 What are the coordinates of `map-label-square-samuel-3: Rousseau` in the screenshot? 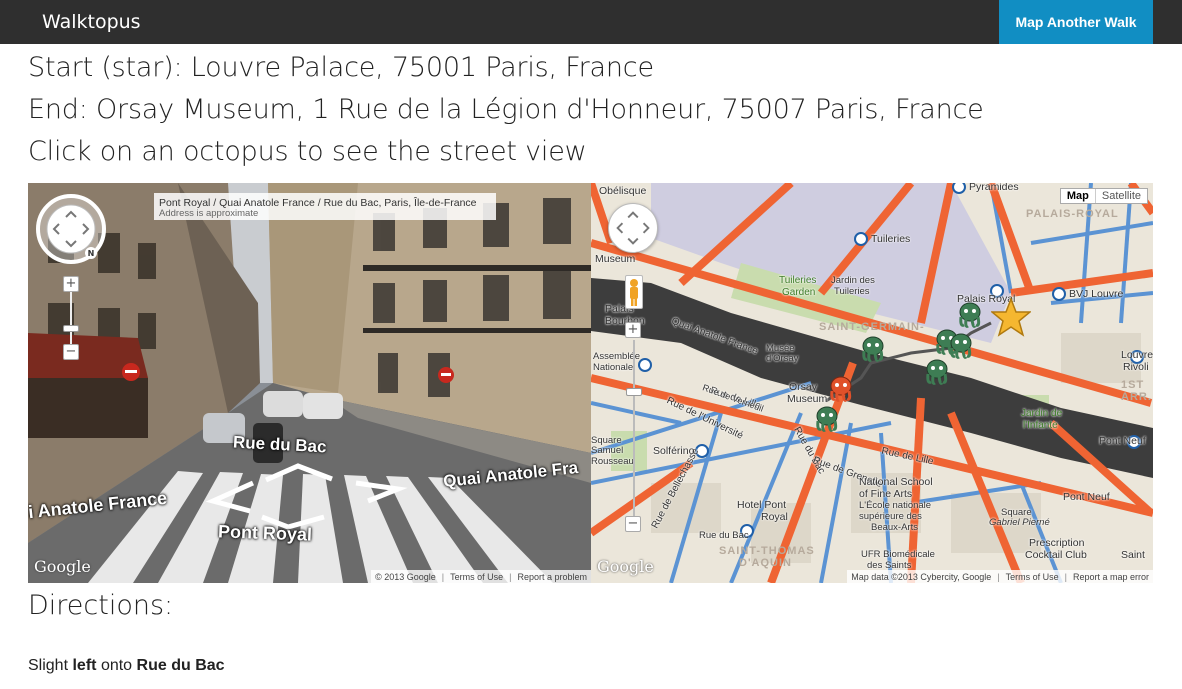 It's located at (612, 461).